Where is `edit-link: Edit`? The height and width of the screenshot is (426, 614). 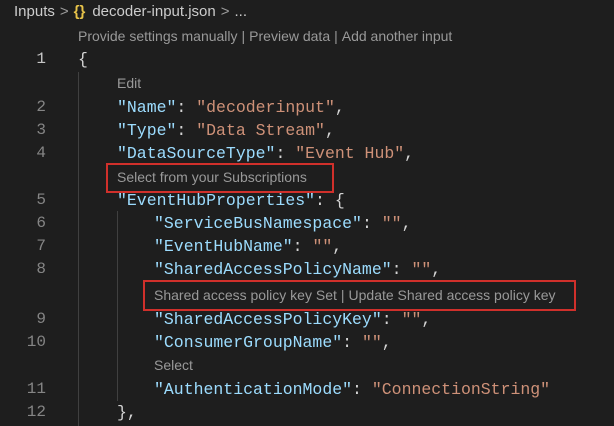 edit-link: Edit is located at coordinates (129, 83).